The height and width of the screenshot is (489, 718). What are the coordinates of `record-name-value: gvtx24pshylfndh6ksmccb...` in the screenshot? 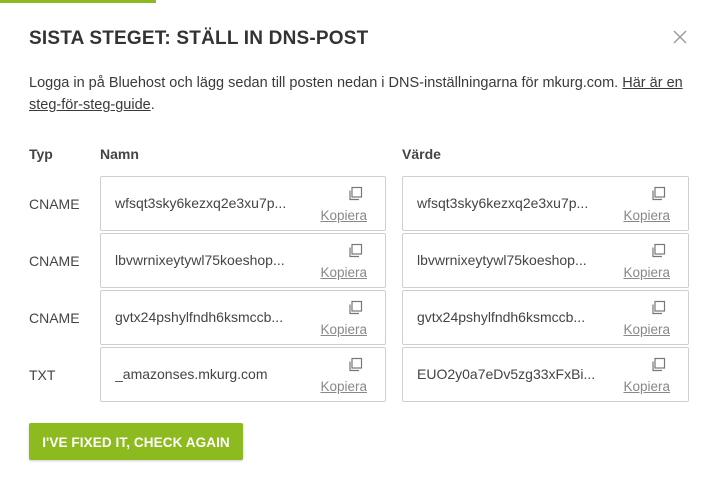 It's located at (199, 317).